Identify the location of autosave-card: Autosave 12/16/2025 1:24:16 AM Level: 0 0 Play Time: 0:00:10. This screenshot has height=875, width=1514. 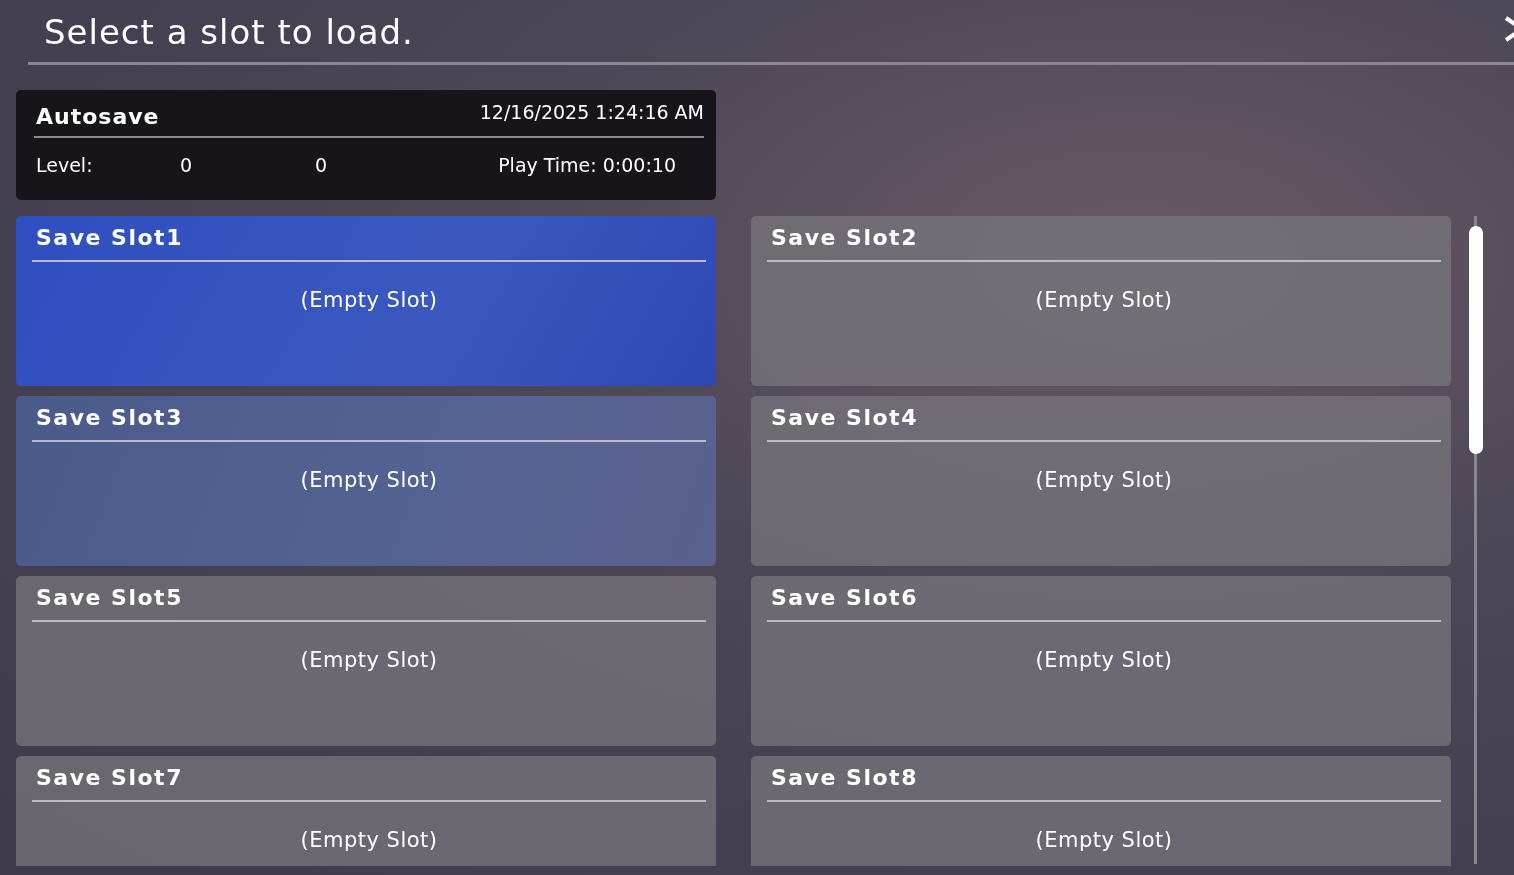
(366, 145).